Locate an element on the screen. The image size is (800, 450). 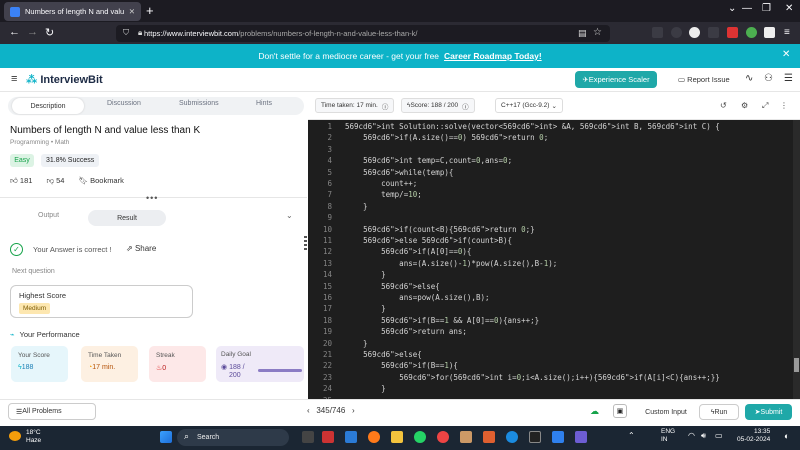
app-game-icon is located at coordinates (466, 437).